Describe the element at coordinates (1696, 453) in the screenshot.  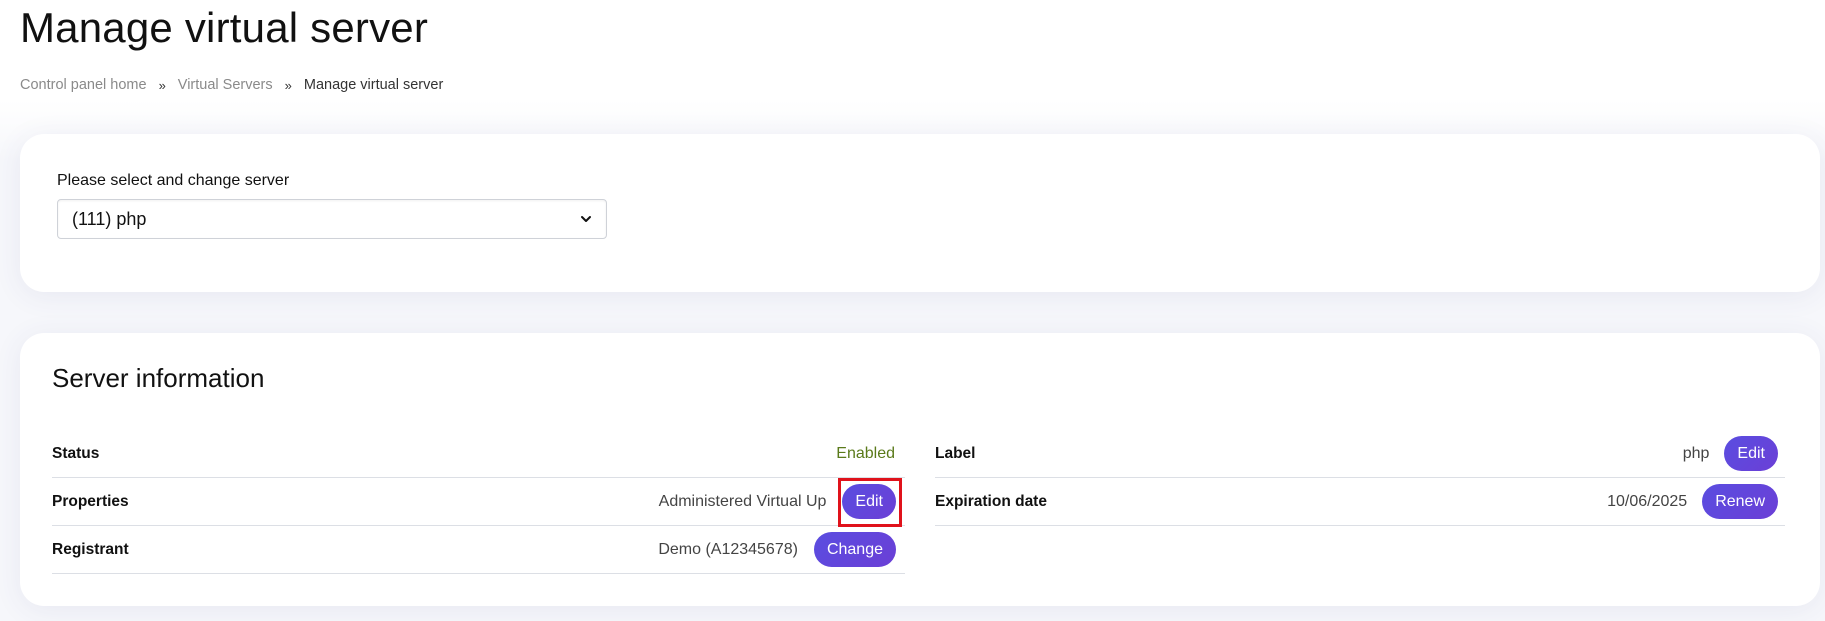
I see `label-value: php` at that location.